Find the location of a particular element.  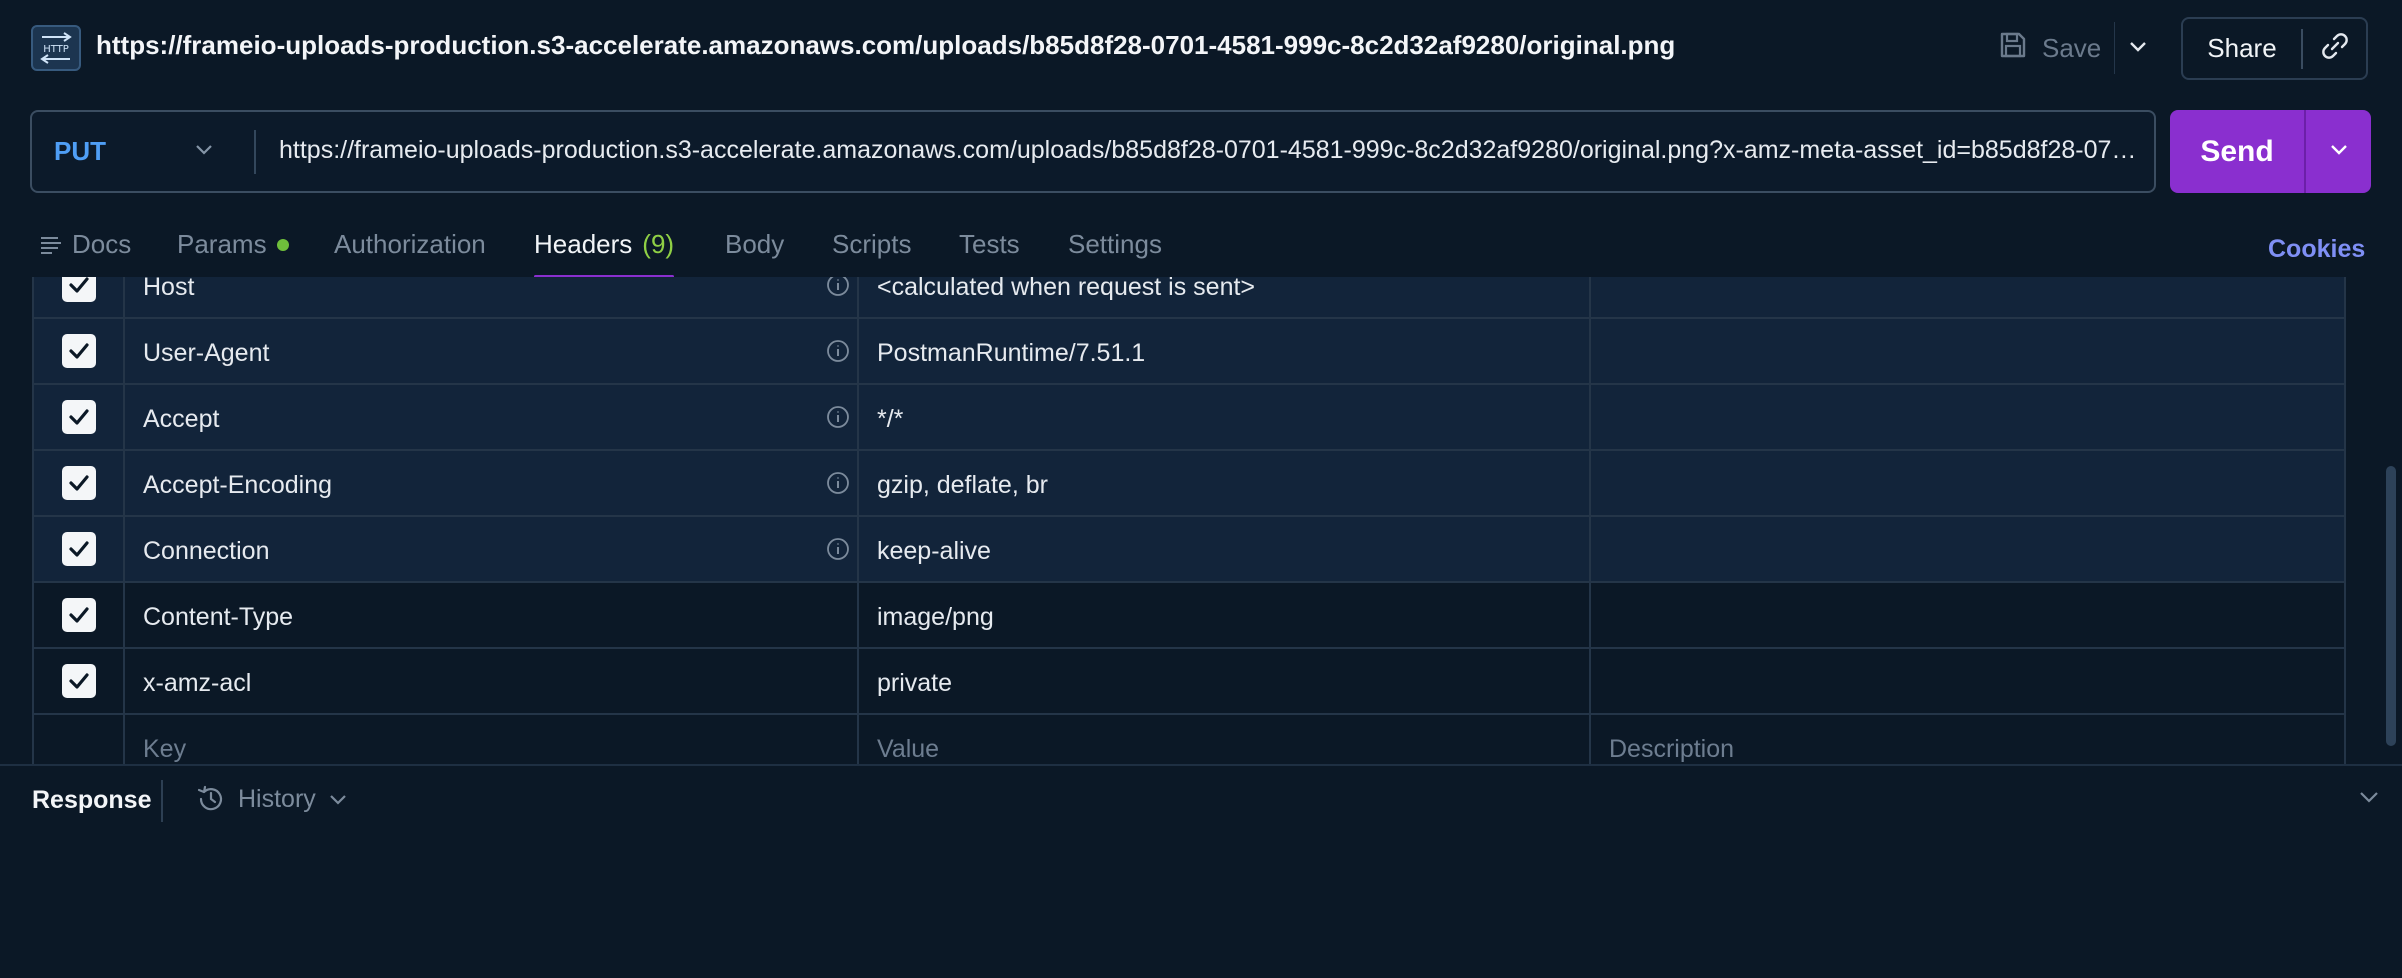

header-key-cell: Accept is located at coordinates (492, 417).